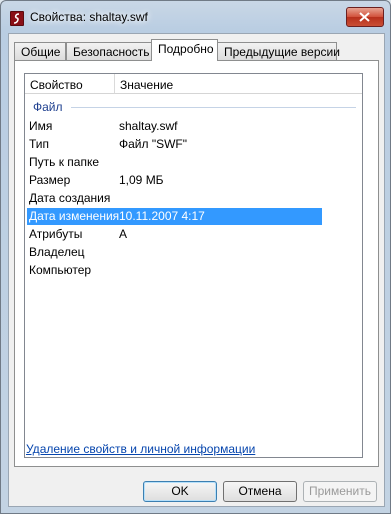 This screenshot has width=391, height=514. I want to click on remove-properties-link: Удаление свойств и личной информации, so click(140, 449).